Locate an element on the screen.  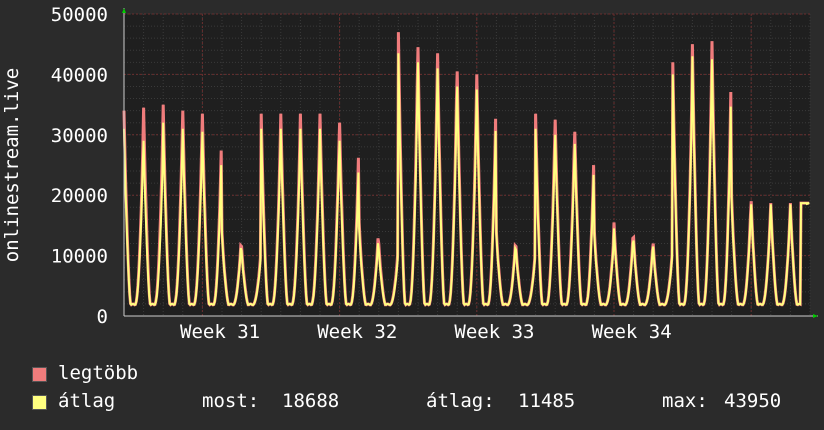
x-tick-label: Week 34 is located at coordinates (632, 332).